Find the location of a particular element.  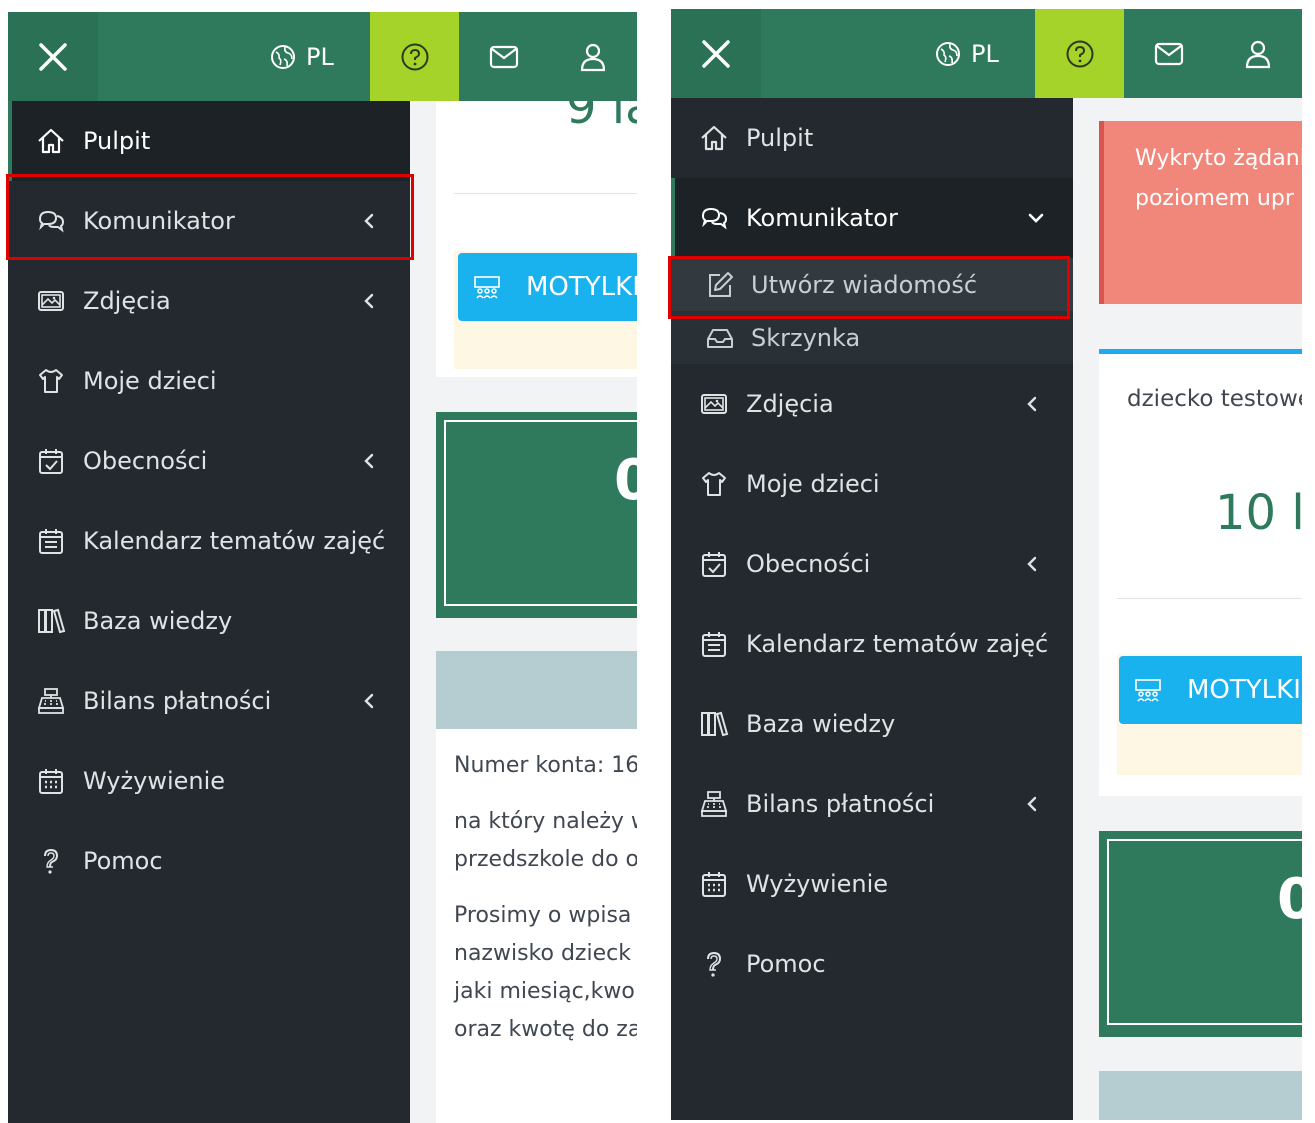

calendar-icon is located at coordinates (51, 541).